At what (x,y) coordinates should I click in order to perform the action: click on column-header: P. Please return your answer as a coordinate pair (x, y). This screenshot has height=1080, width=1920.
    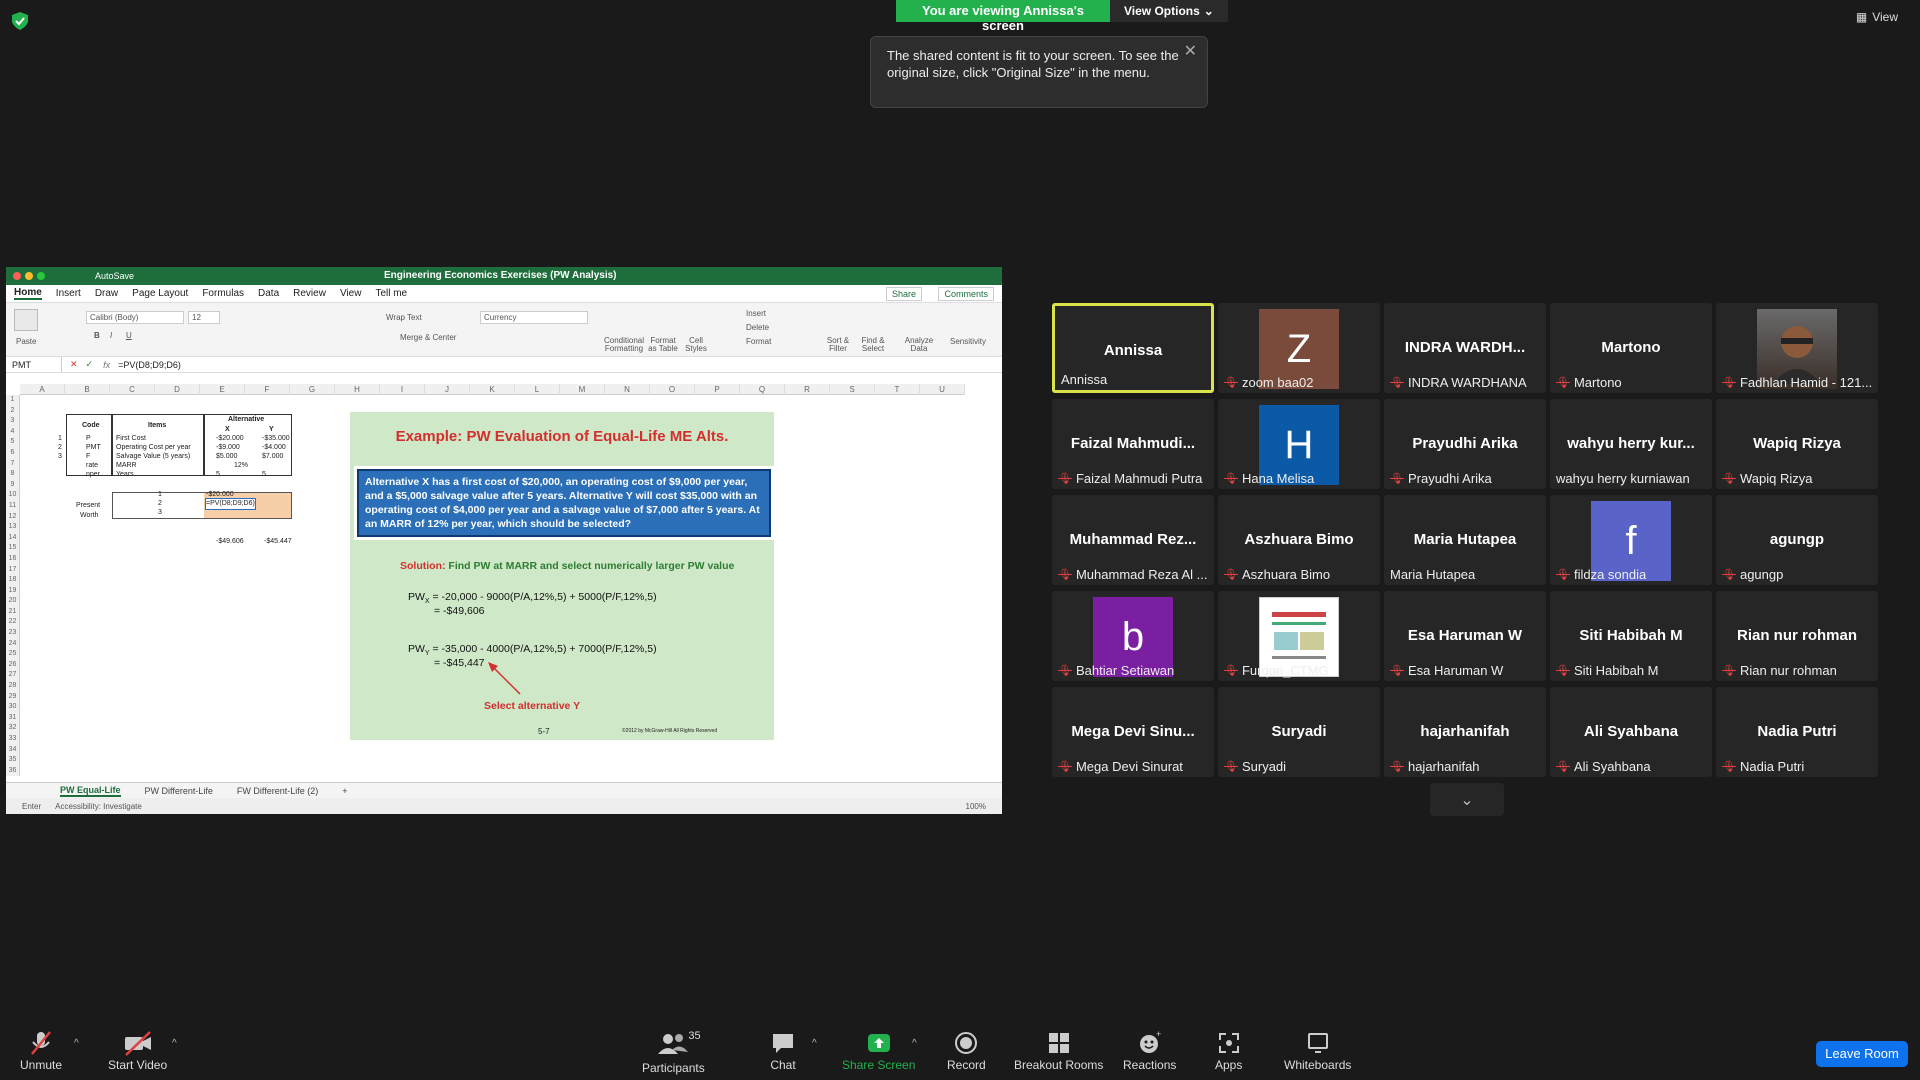
    Looking at the image, I should click on (717, 389).